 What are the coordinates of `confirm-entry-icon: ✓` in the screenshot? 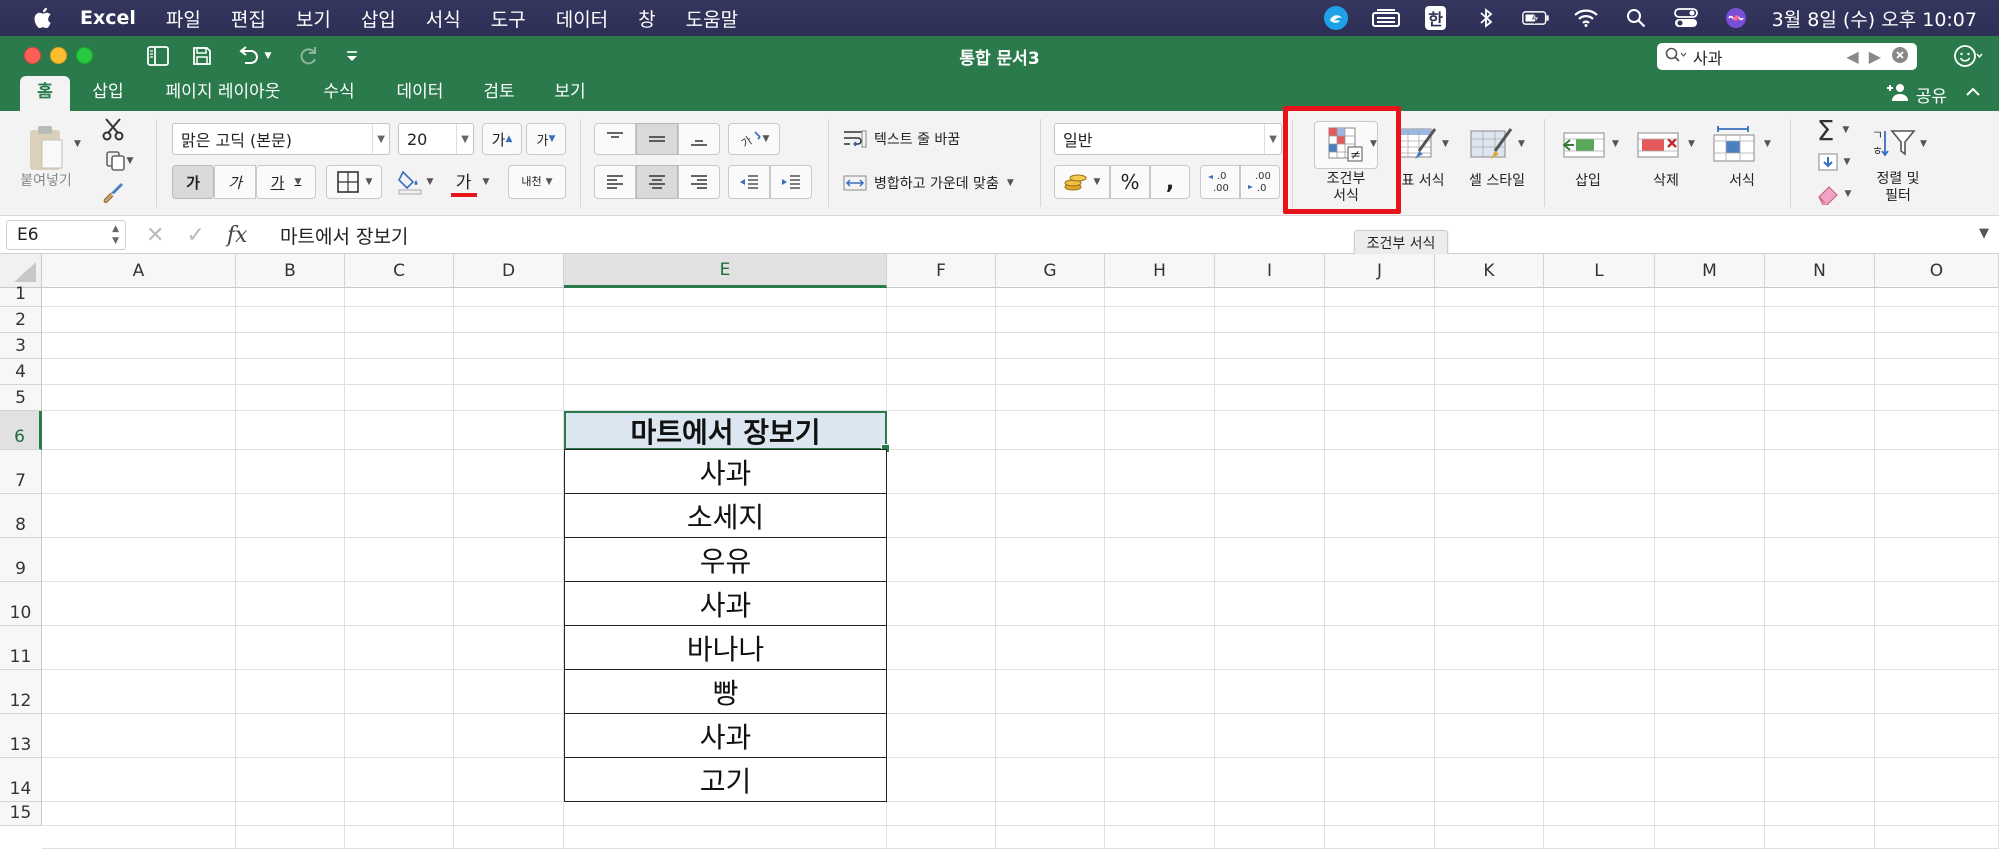 It's located at (195, 235).